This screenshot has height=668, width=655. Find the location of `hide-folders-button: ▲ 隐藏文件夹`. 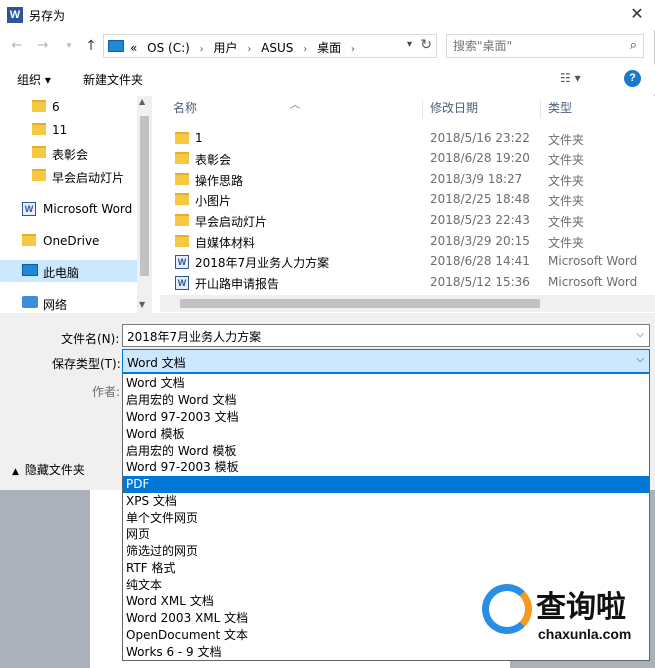

hide-folders-button: ▲ 隐藏文件夹 is located at coordinates (48, 469).